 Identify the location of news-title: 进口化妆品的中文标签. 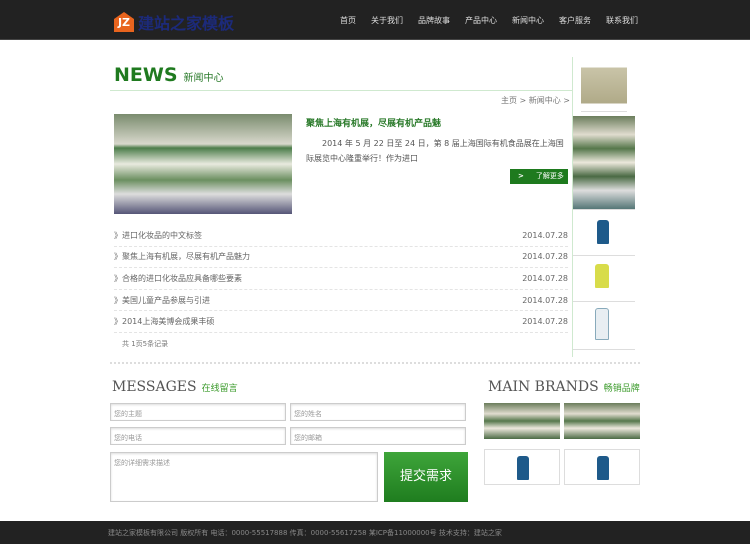
(162, 235).